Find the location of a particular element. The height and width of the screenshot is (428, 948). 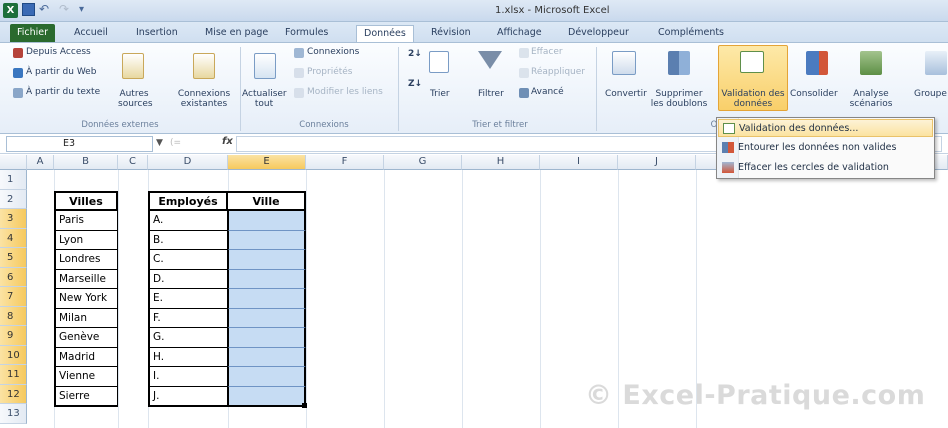

city-cell: Paris is located at coordinates (86, 221).